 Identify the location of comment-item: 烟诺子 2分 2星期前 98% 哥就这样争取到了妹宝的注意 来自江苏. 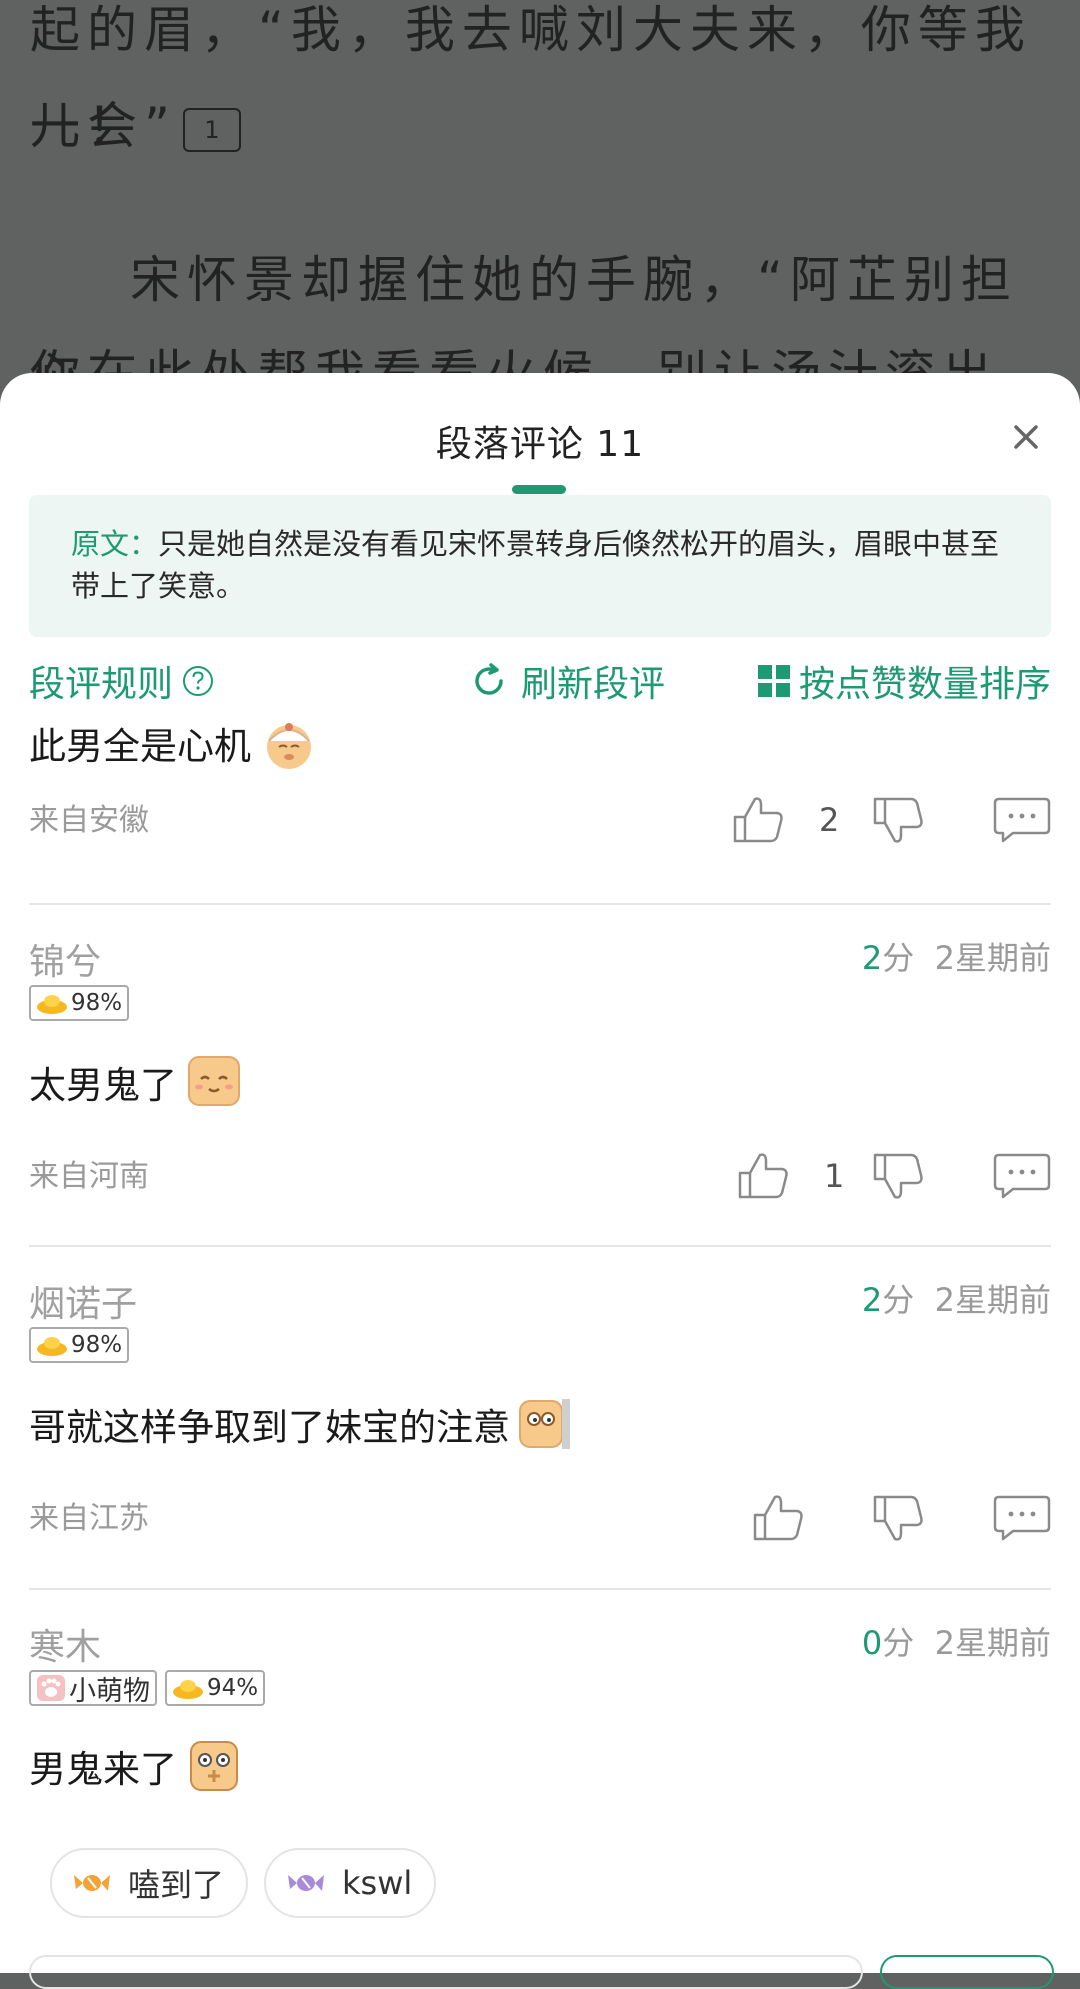
(540, 1425).